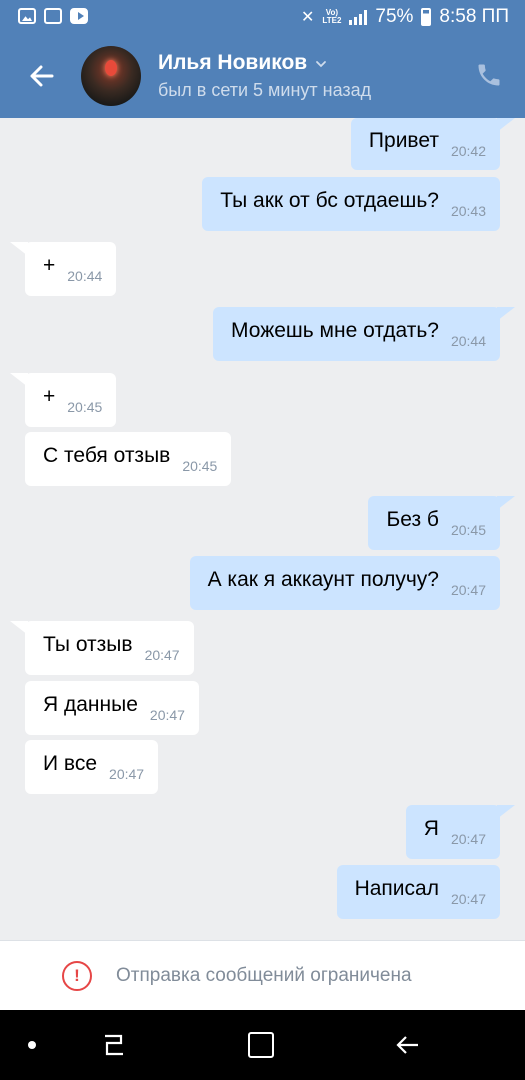 The width and height of the screenshot is (525, 1080). What do you see at coordinates (308, 17) in the screenshot?
I see `mute-icon: ✕` at bounding box center [308, 17].